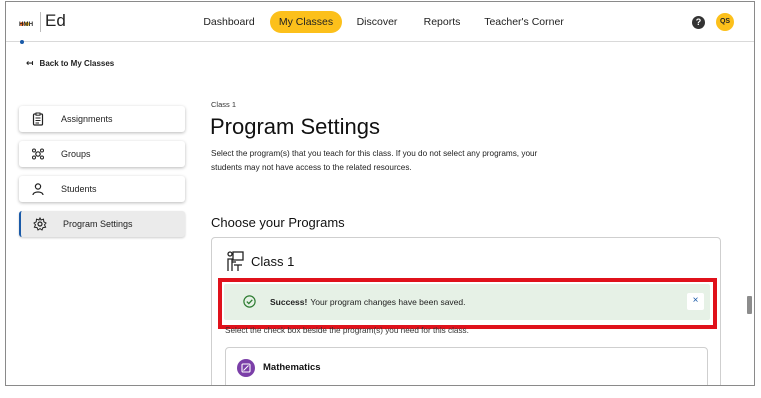  Describe the element at coordinates (698, 22) in the screenshot. I see `question-circle-icon: ?` at that location.